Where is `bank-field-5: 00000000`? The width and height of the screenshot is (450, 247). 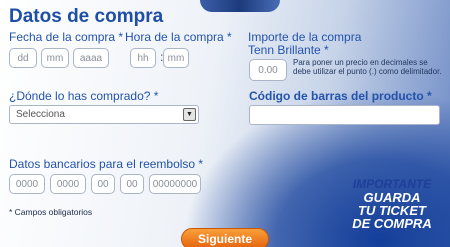 bank-field-5: 00000000 is located at coordinates (175, 184).